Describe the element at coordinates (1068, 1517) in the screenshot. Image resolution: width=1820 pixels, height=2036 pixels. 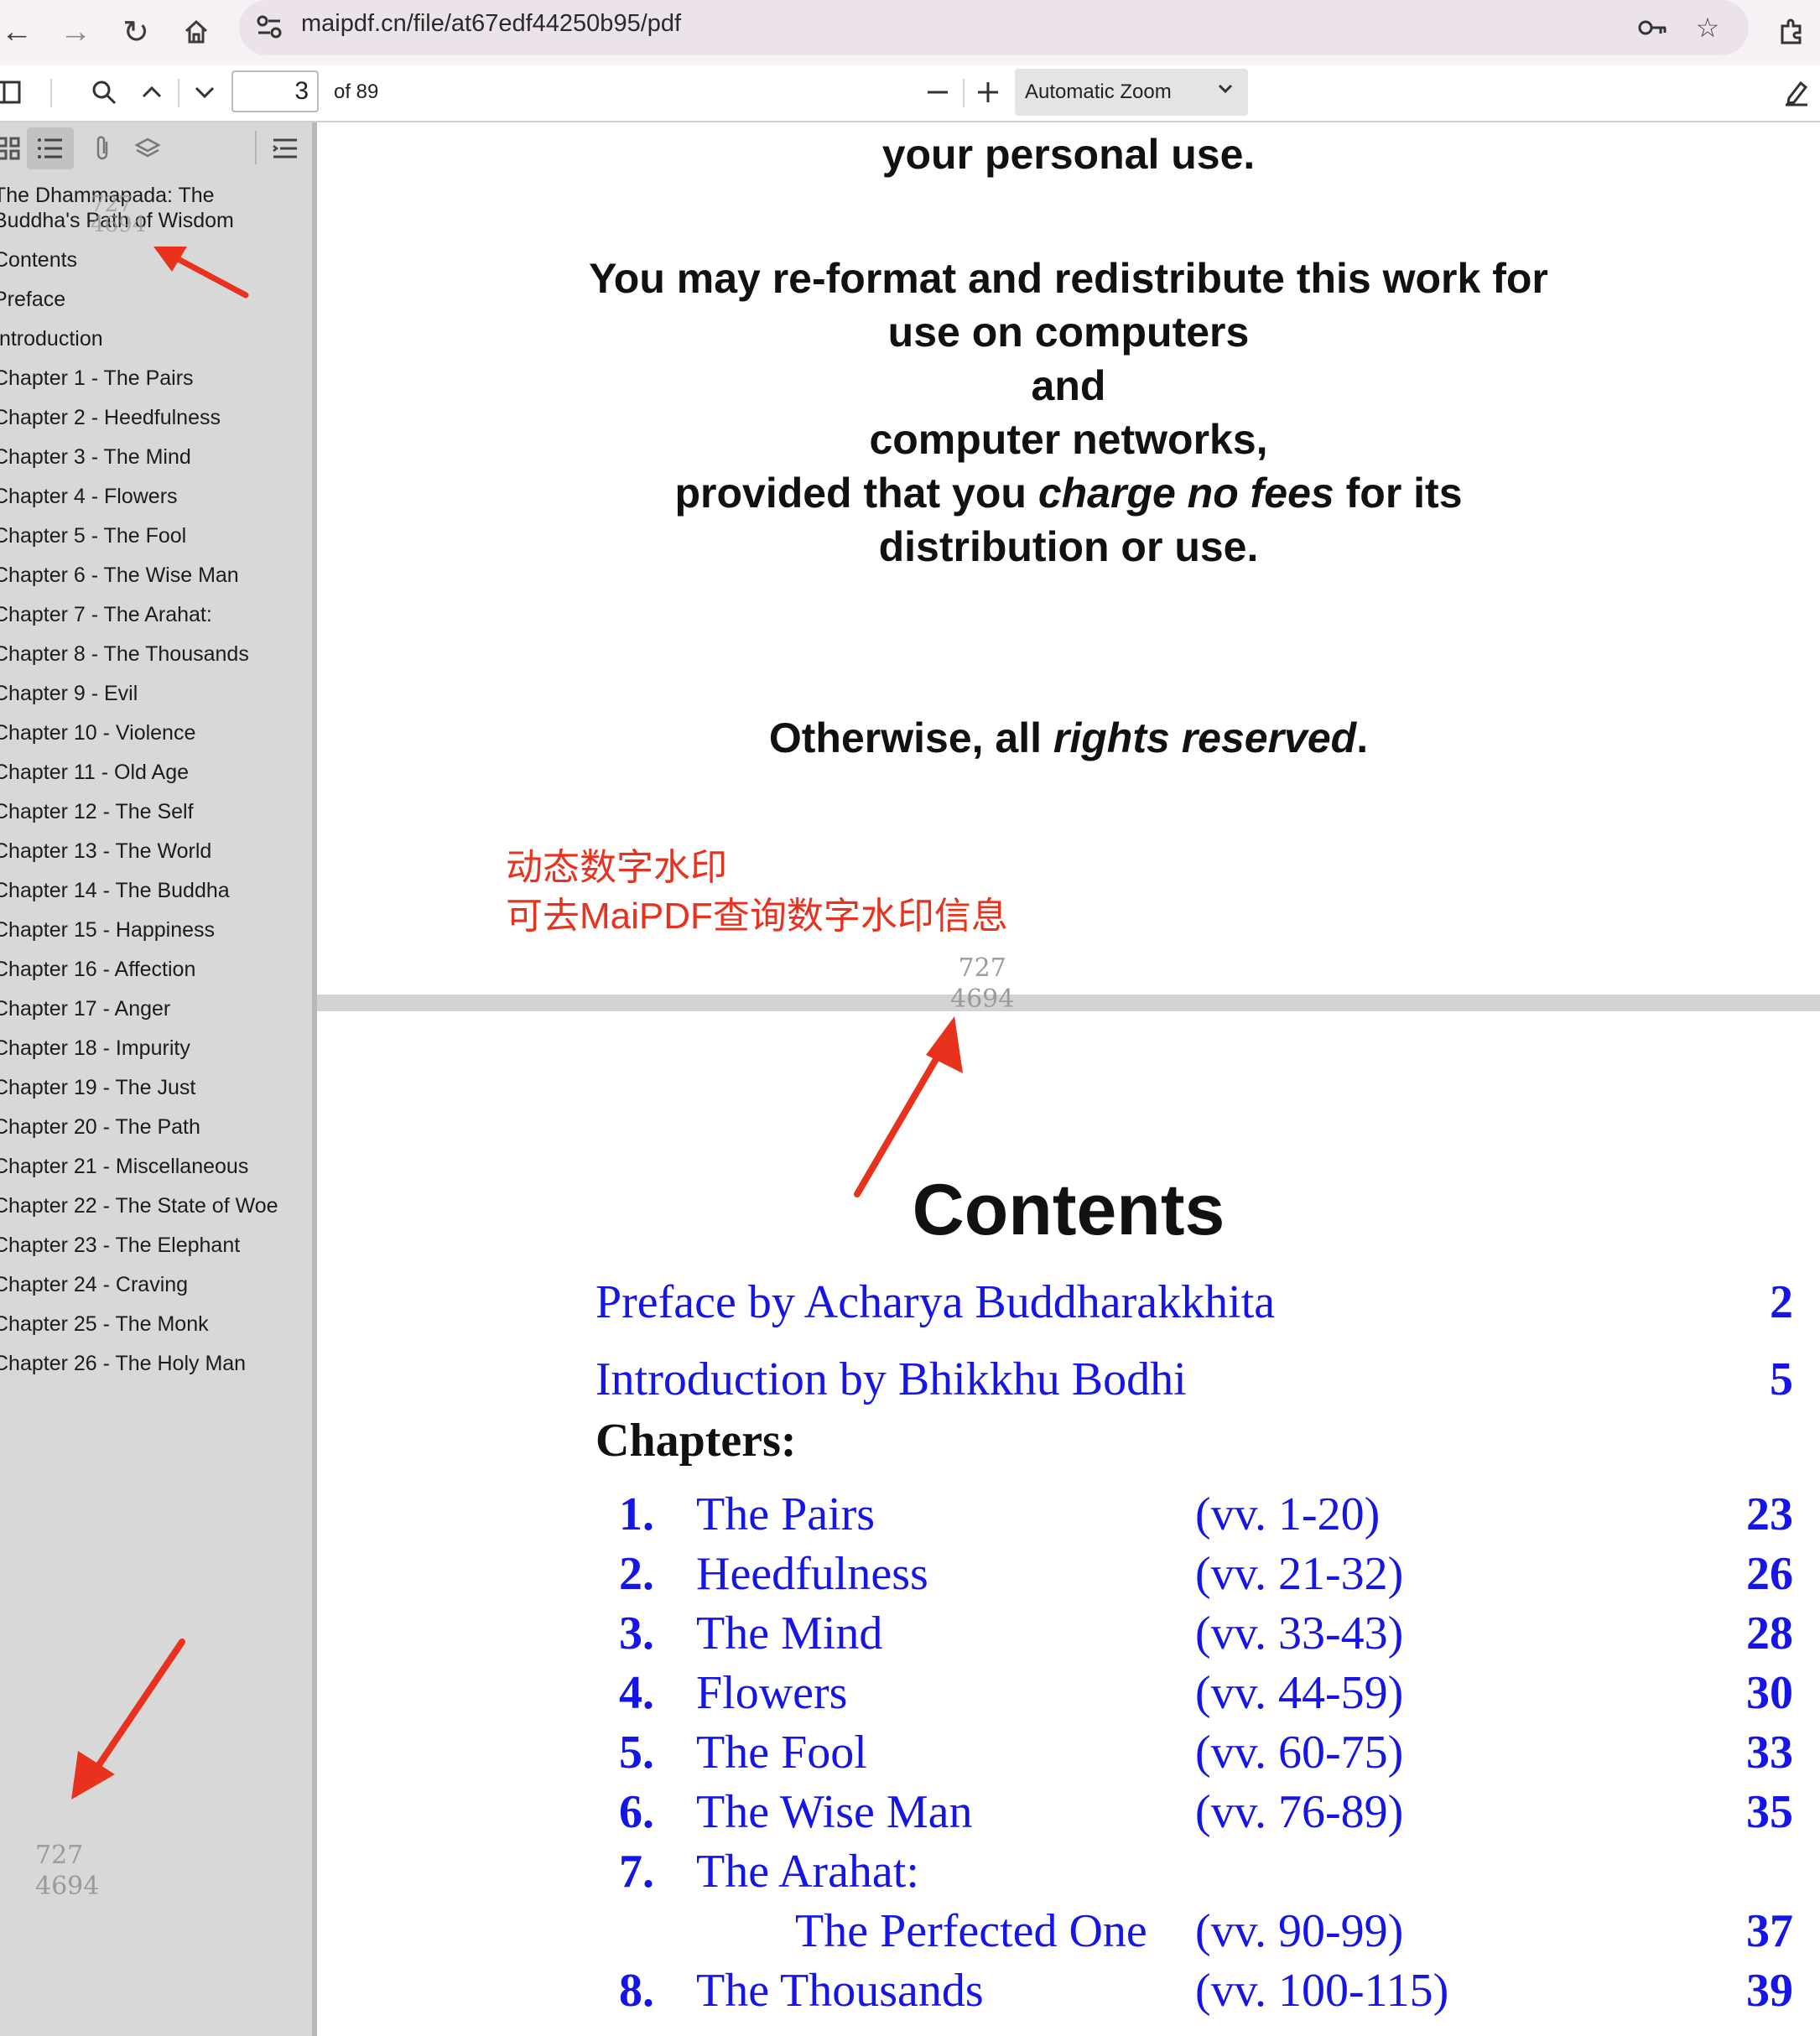
I see `toc-chapter-row: 1. The Pairs (vv. 1-20) 23` at that location.